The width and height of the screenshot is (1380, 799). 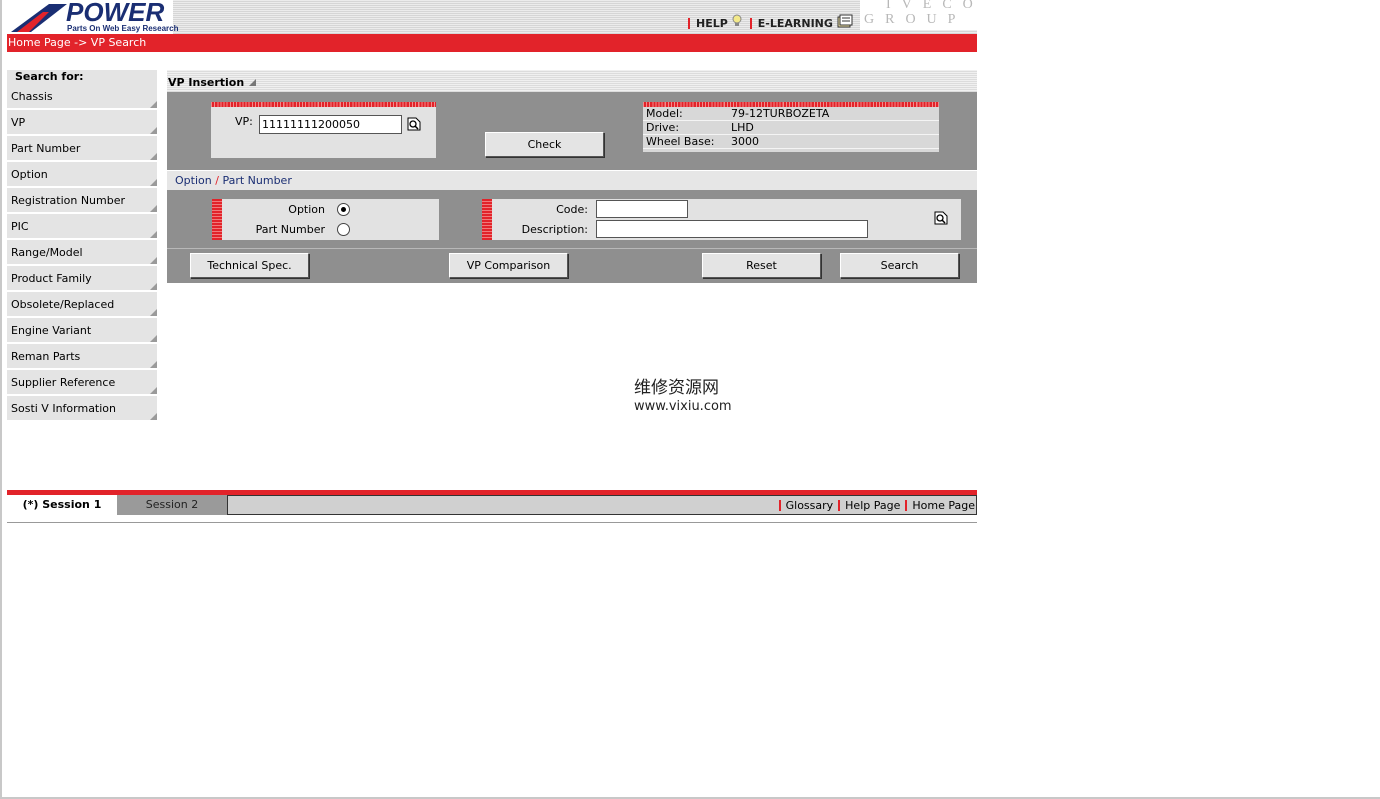 What do you see at coordinates (82, 123) in the screenshot?
I see `sidebar-item-vp: VP` at bounding box center [82, 123].